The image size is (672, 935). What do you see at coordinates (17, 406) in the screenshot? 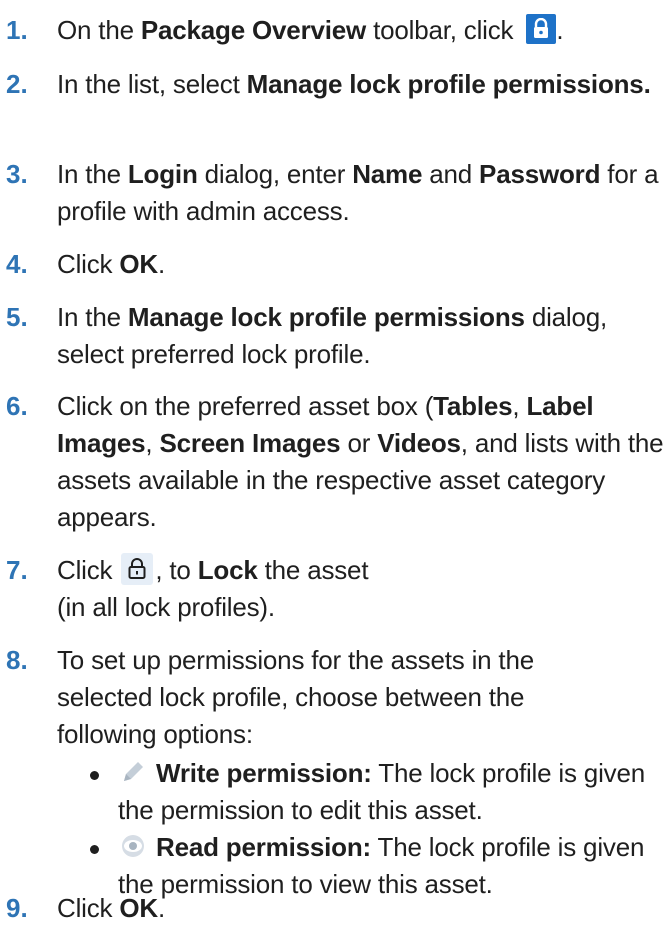
I see `step-number: 6.` at bounding box center [17, 406].